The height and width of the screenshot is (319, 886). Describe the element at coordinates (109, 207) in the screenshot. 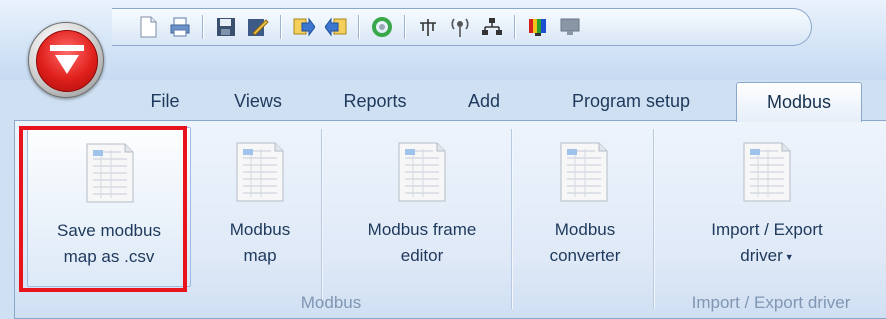

I see `save-modbus-map-csv-button: Save modbus map as .csv` at that location.